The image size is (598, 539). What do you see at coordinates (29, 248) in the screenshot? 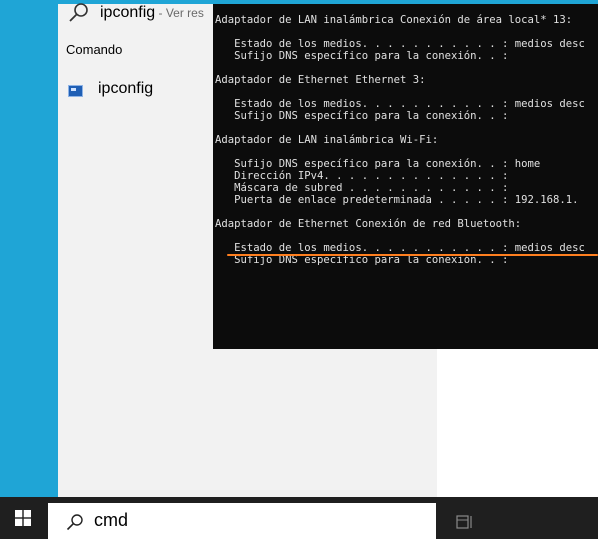
I see `desktop-left-edge` at bounding box center [29, 248].